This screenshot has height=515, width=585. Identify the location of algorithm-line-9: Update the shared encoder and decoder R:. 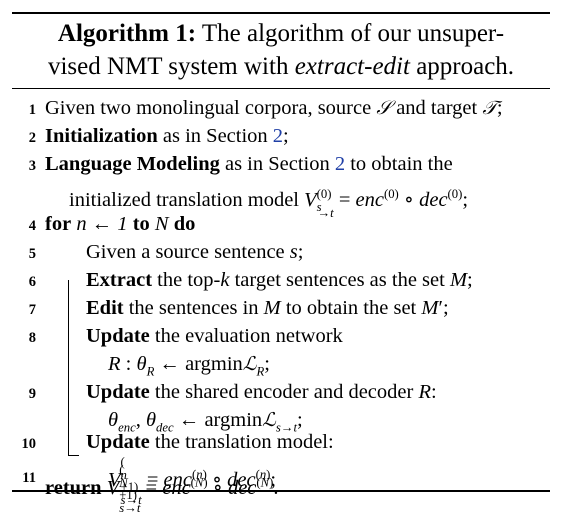
(261, 392).